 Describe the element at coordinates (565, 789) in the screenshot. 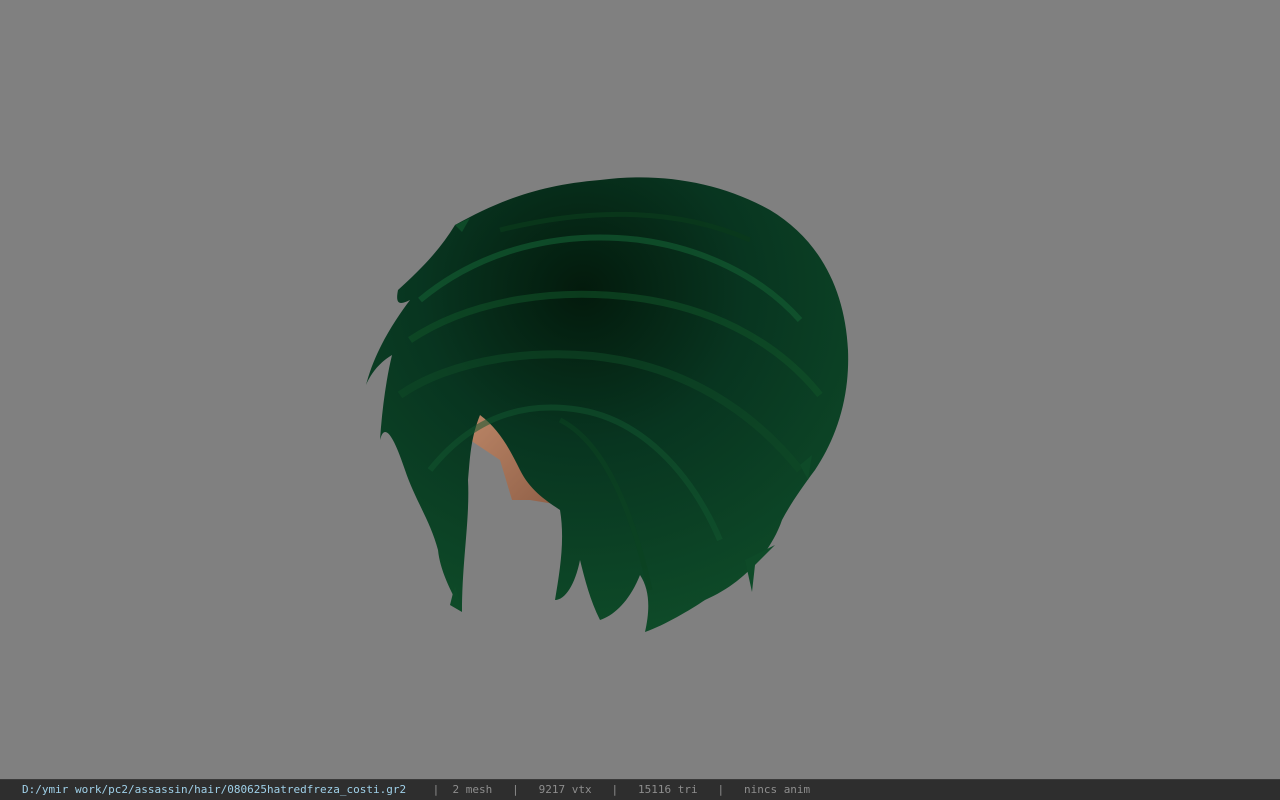

I see `vertex-count: 9217 vtx` at that location.